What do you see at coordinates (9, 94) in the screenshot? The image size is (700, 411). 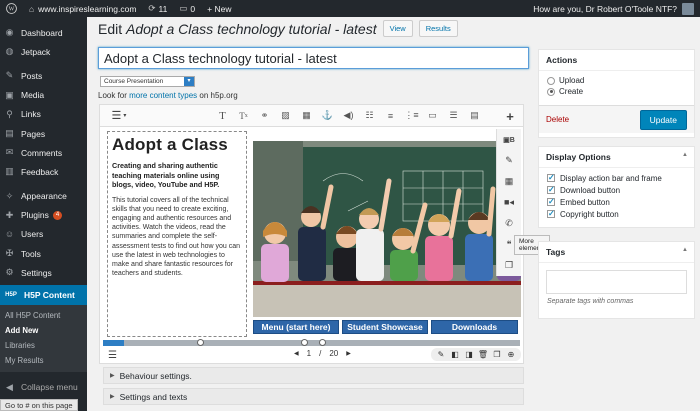 I see `media-icon: ▣` at bounding box center [9, 94].